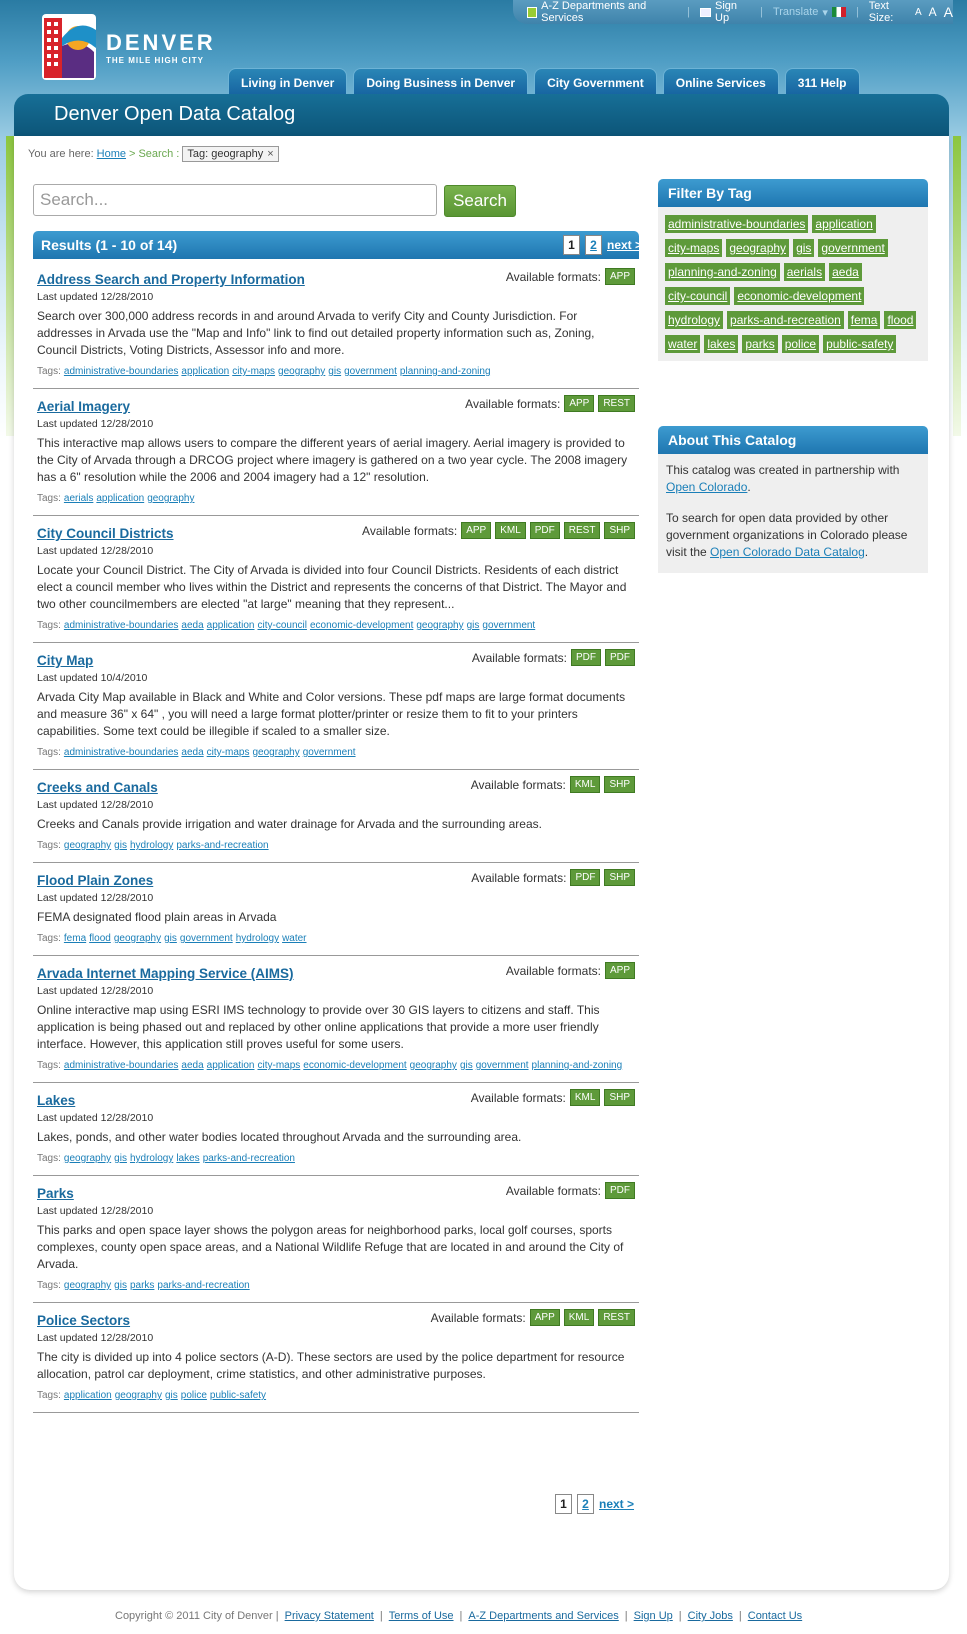  What do you see at coordinates (706, 487) in the screenshot?
I see `open-colorado-link: Open Colorado` at bounding box center [706, 487].